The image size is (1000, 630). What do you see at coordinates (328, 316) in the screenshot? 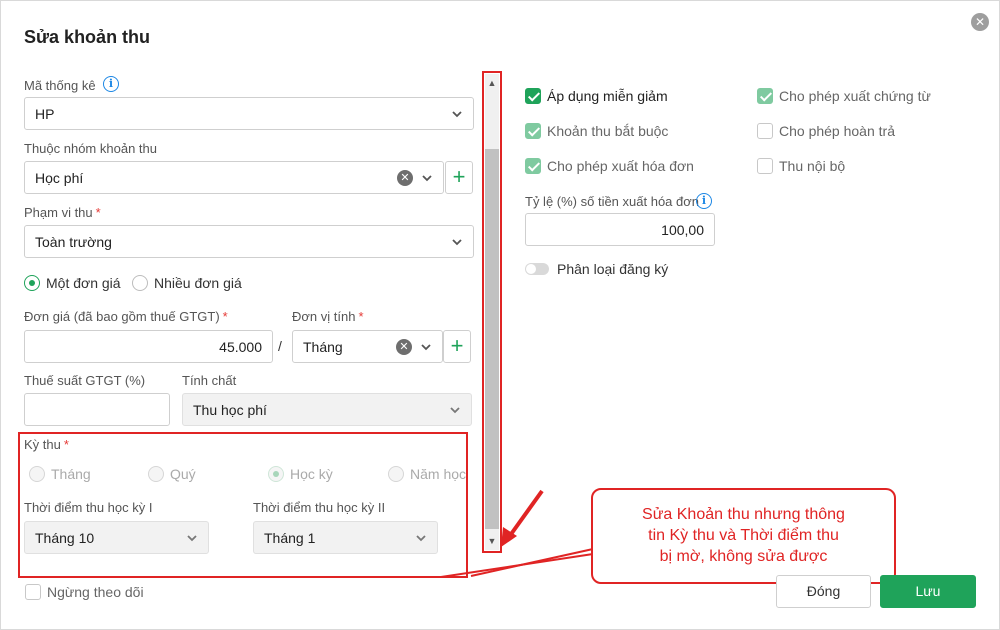
I see `don-vi-tinh-label: Đơn vị tính *` at bounding box center [328, 316].